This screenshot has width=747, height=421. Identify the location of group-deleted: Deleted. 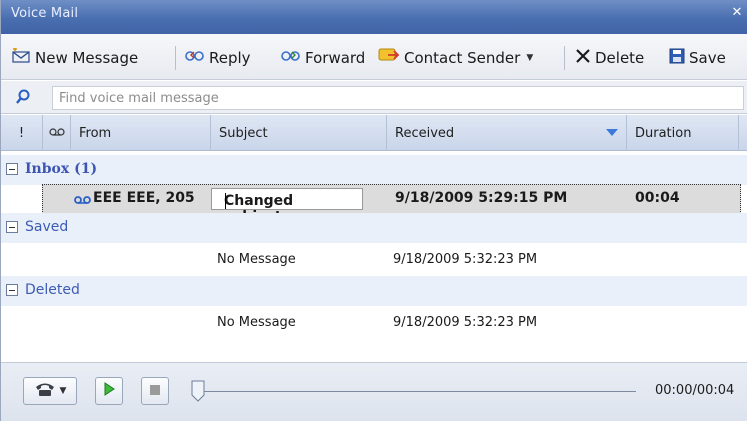
(374, 291).